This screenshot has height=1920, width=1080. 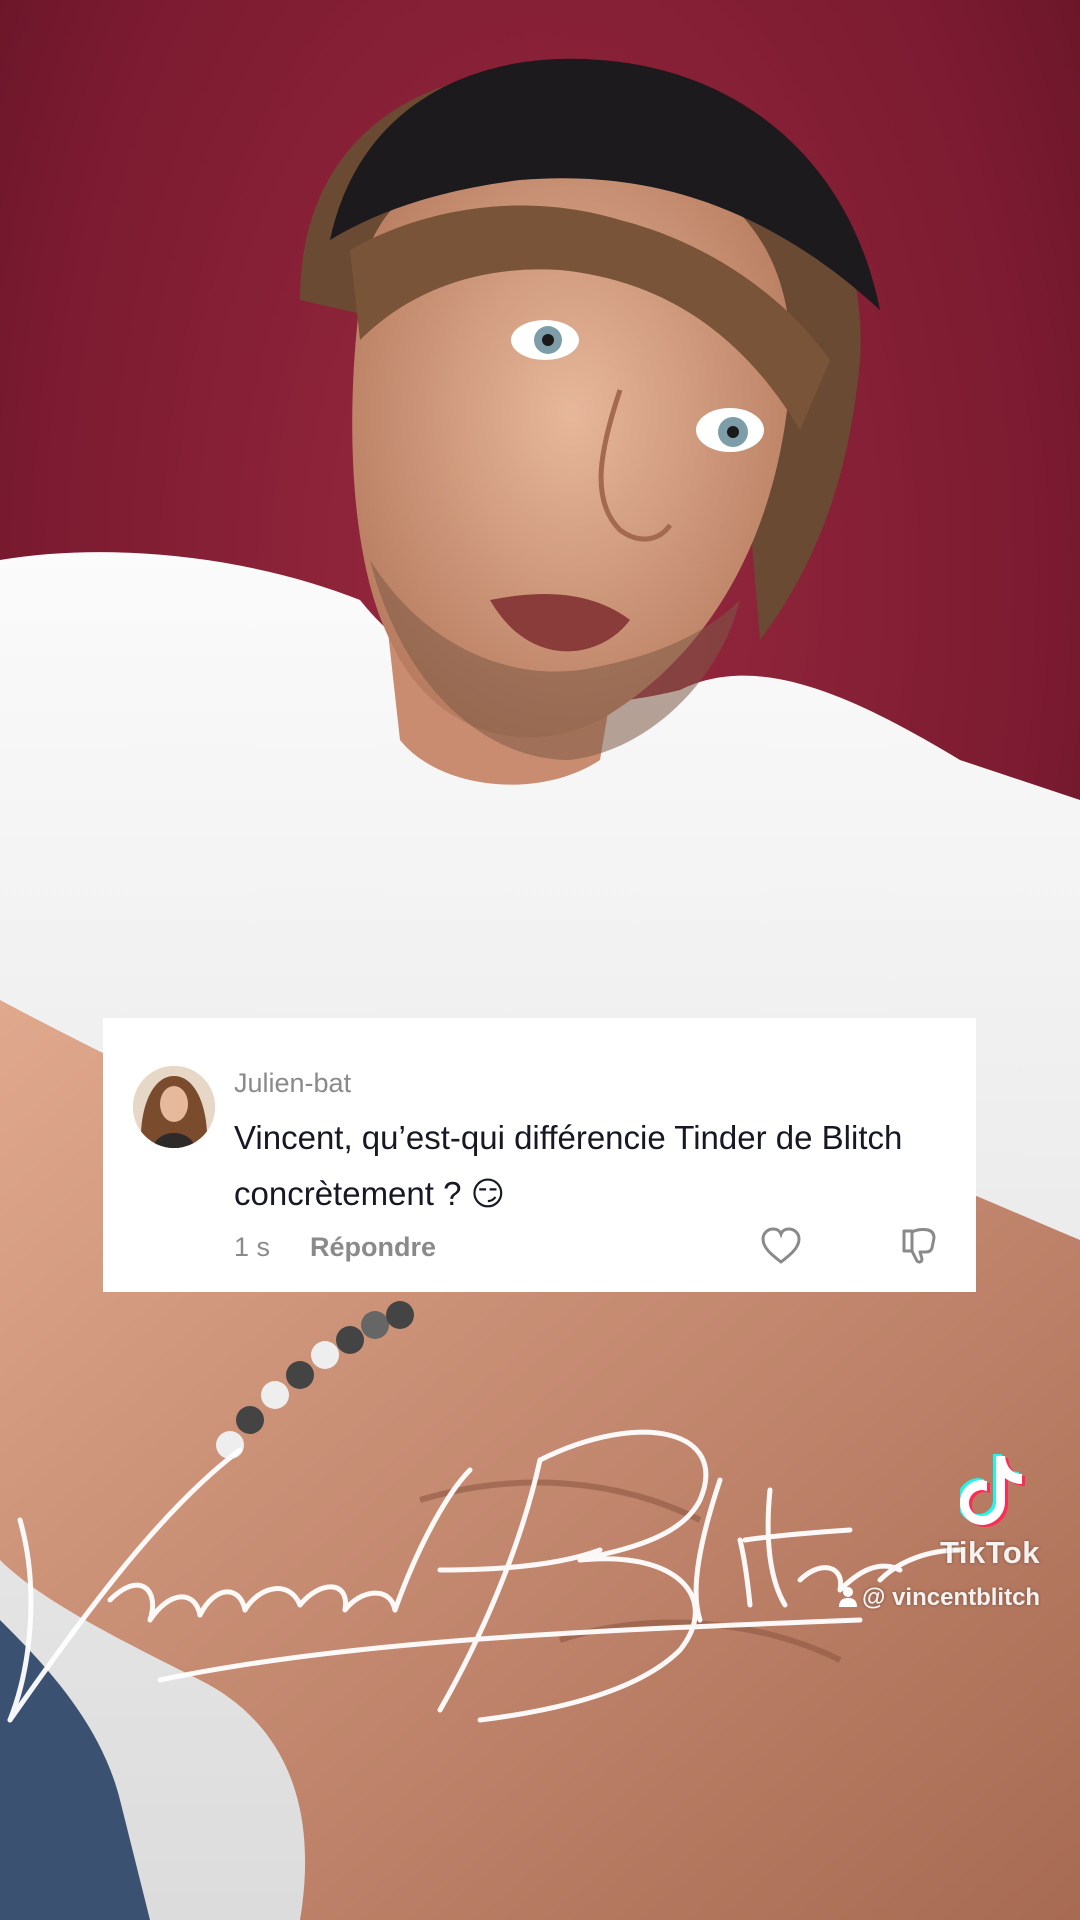 What do you see at coordinates (951, 1597) in the screenshot?
I see `tiktok-handle-text: @ vincentblitch` at bounding box center [951, 1597].